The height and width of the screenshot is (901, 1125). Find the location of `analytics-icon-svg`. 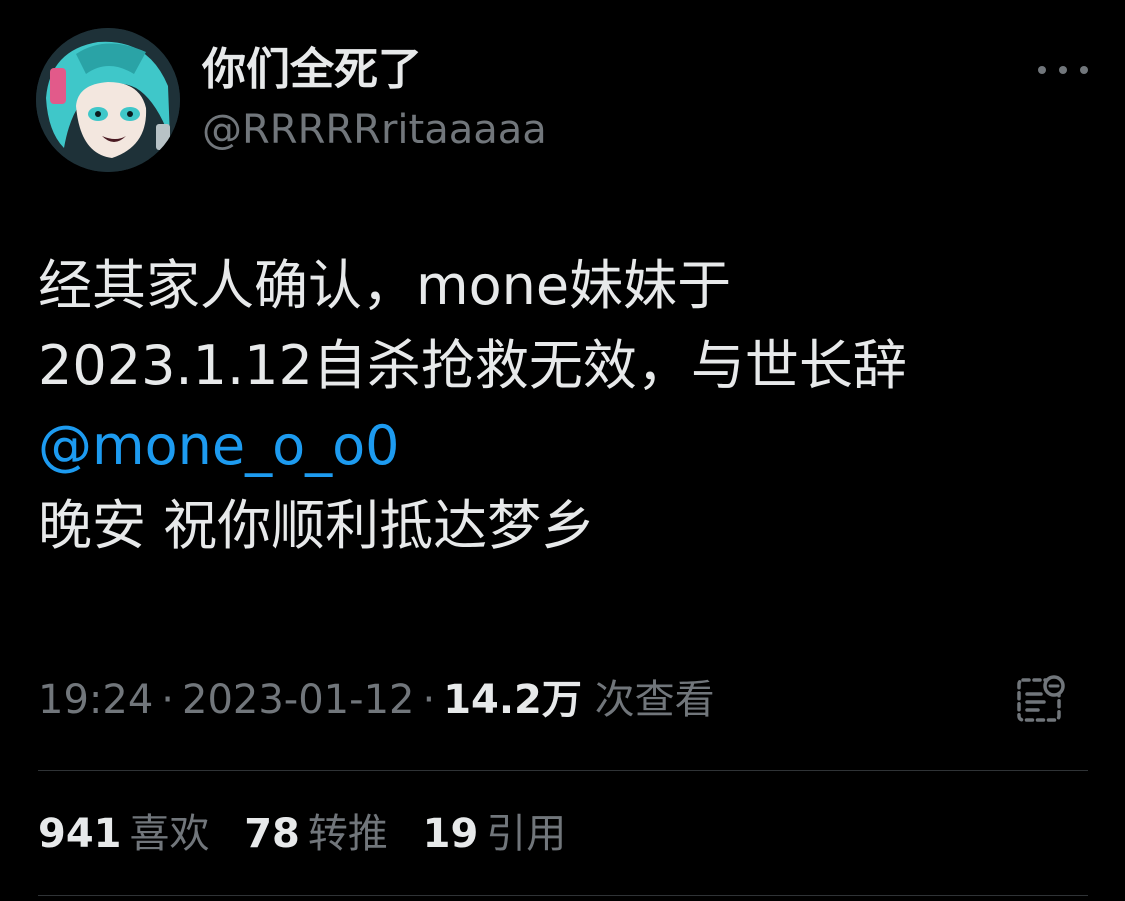

analytics-icon-svg is located at coordinates (1041, 698).